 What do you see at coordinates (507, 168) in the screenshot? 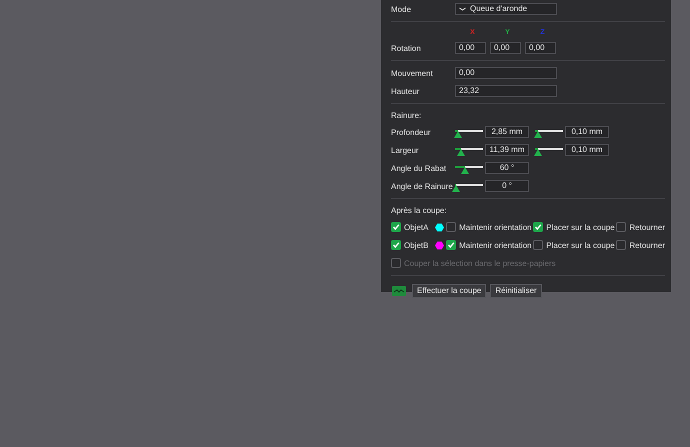
I see `value-field: 60 °` at bounding box center [507, 168].